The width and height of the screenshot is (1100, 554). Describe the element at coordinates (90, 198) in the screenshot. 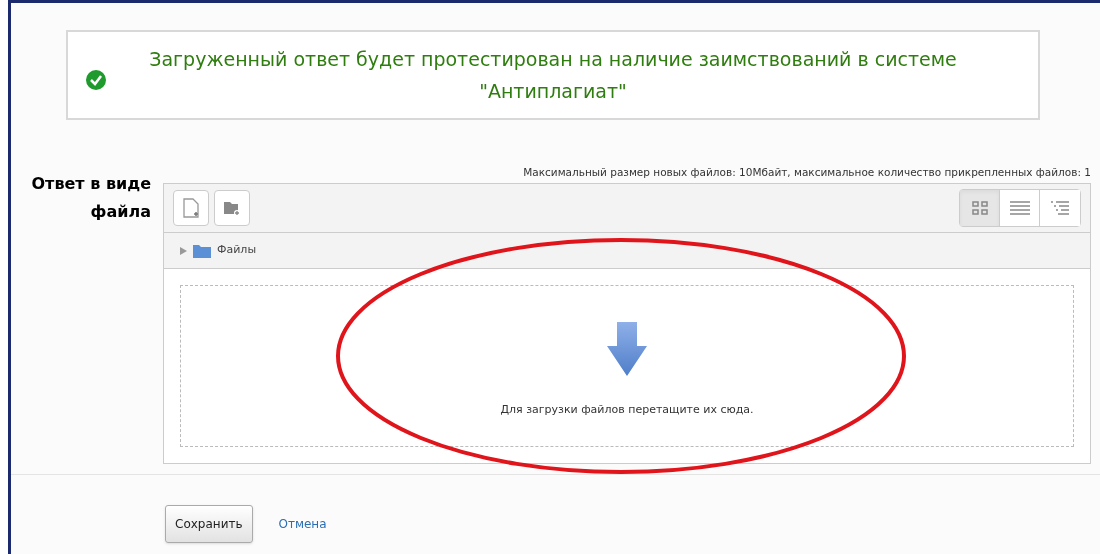

I see `field-label: Ответ в виде файла` at that location.